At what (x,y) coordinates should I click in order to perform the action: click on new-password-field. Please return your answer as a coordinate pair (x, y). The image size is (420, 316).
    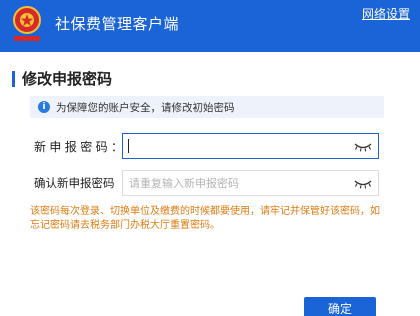
    Looking at the image, I should click on (250, 146).